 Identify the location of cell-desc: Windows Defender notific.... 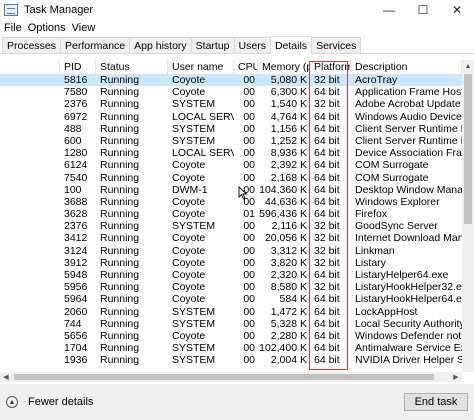
(408, 335).